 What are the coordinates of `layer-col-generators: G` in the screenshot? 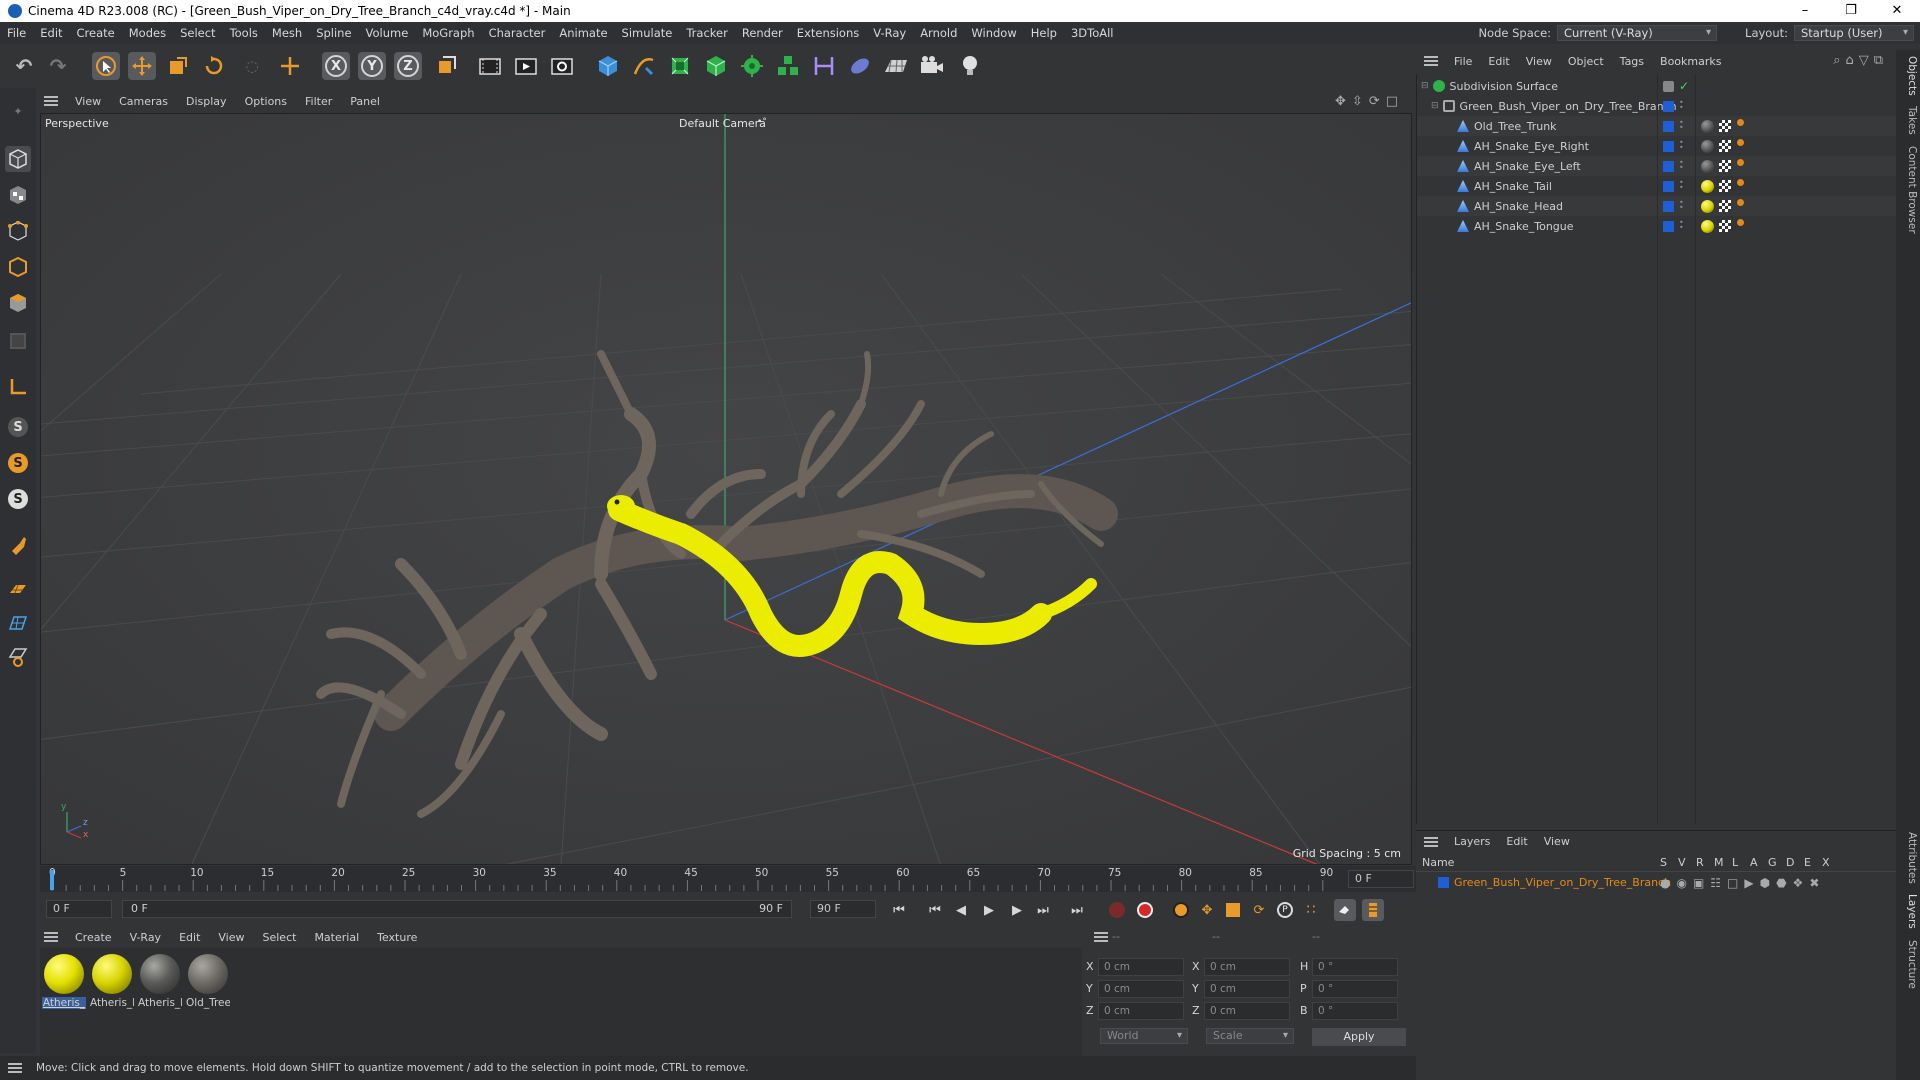 It's located at (1772, 862).